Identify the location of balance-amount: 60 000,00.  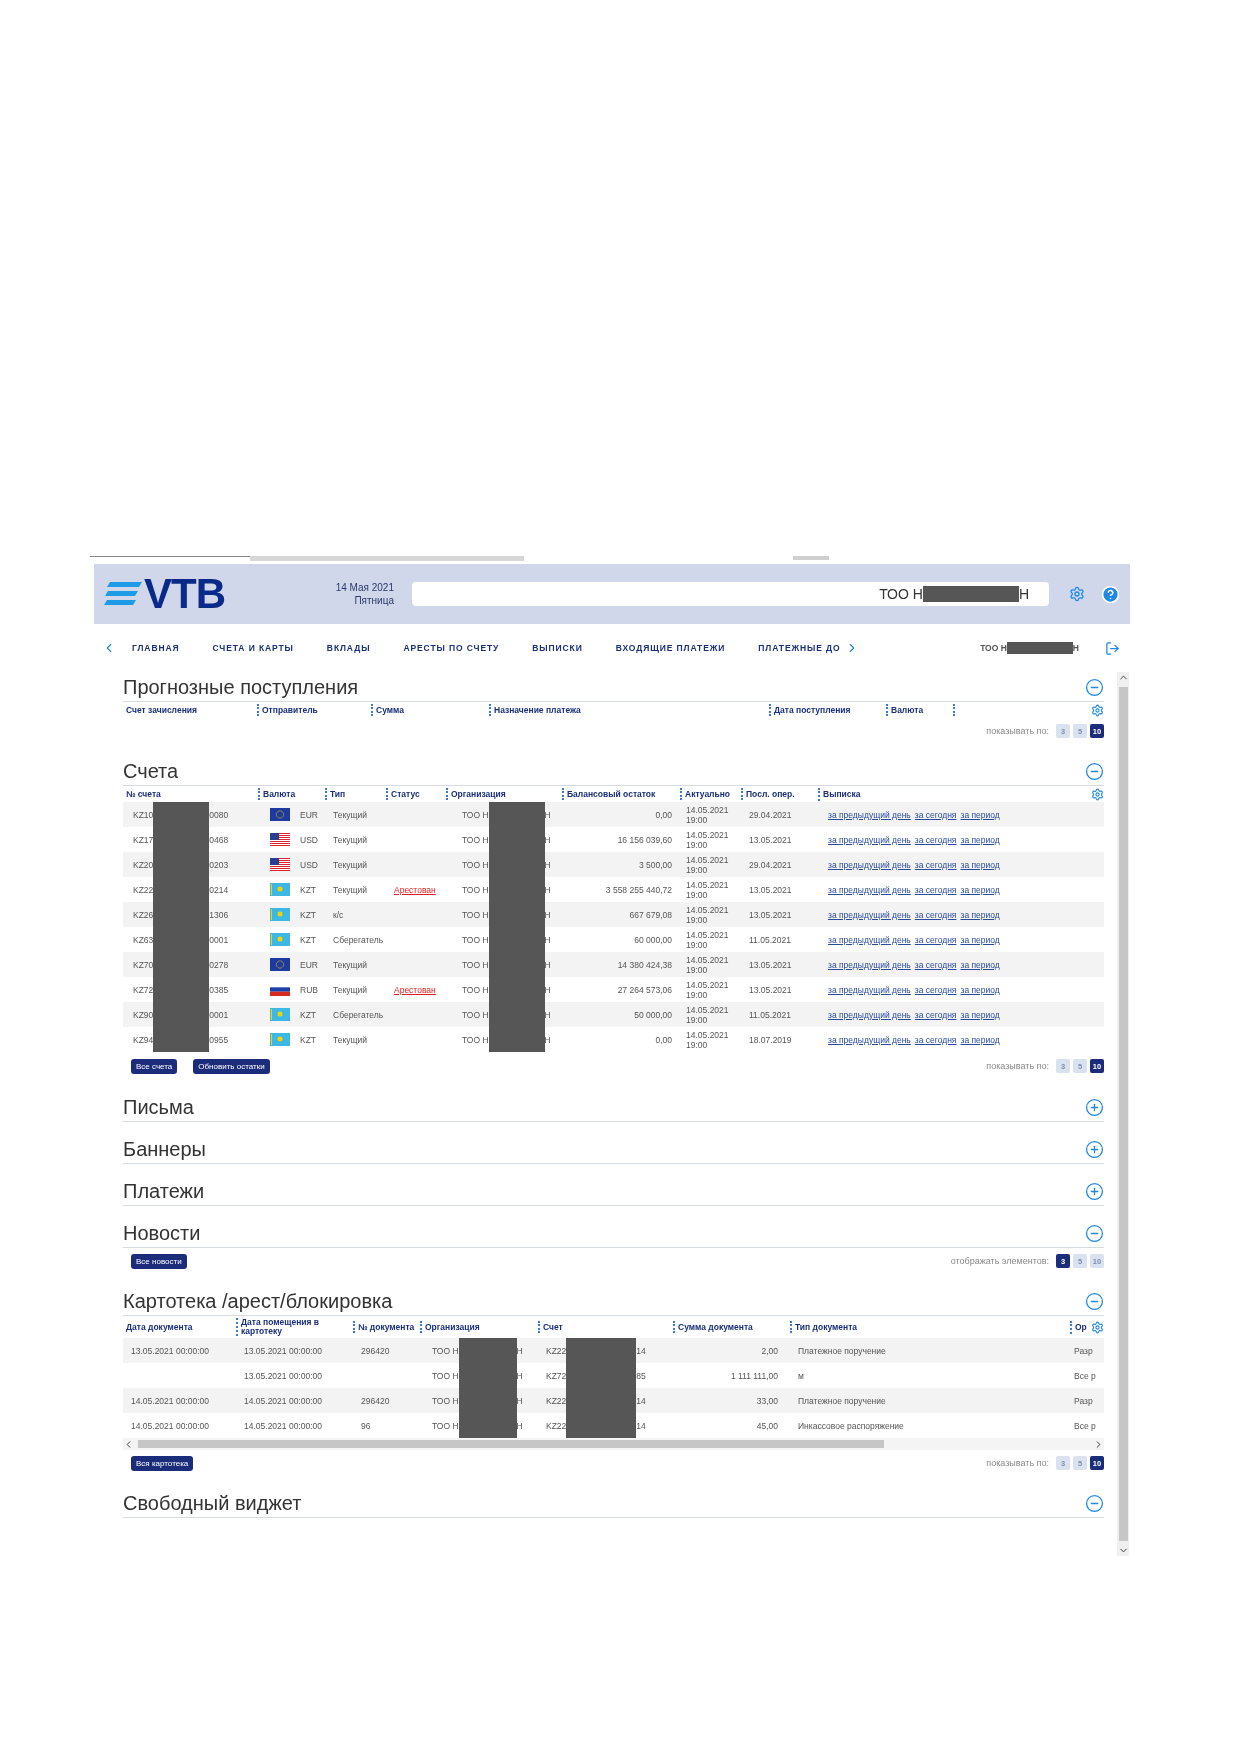
(653, 939).